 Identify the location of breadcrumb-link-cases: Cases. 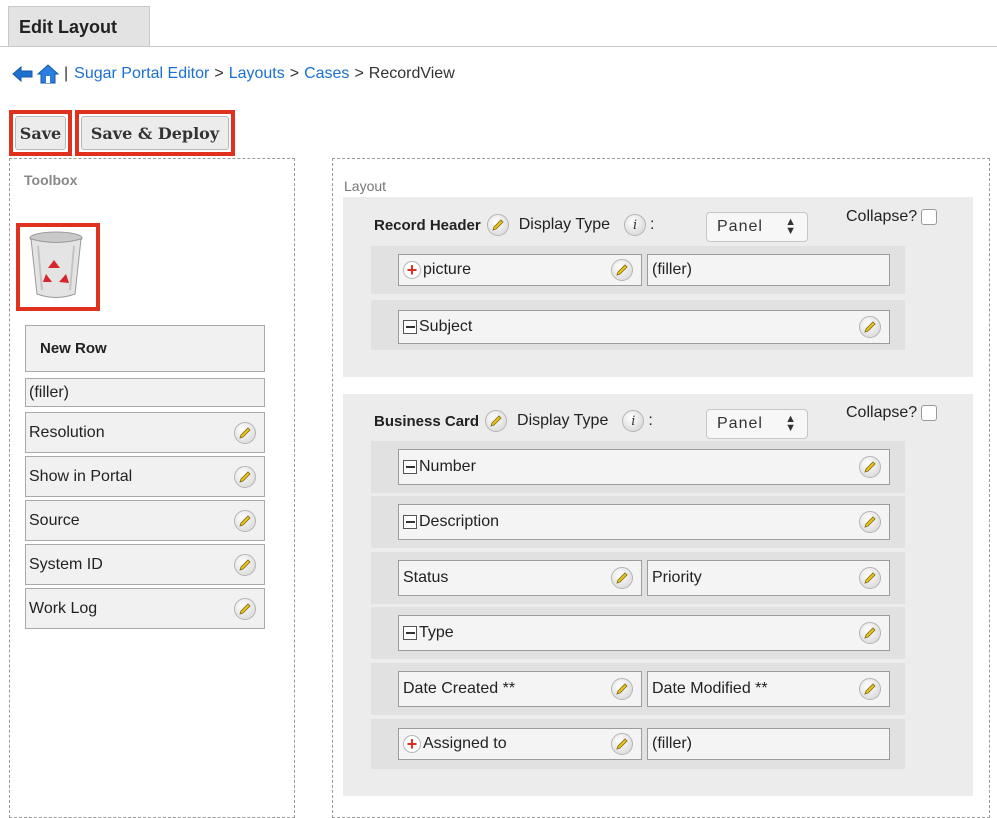
(326, 74).